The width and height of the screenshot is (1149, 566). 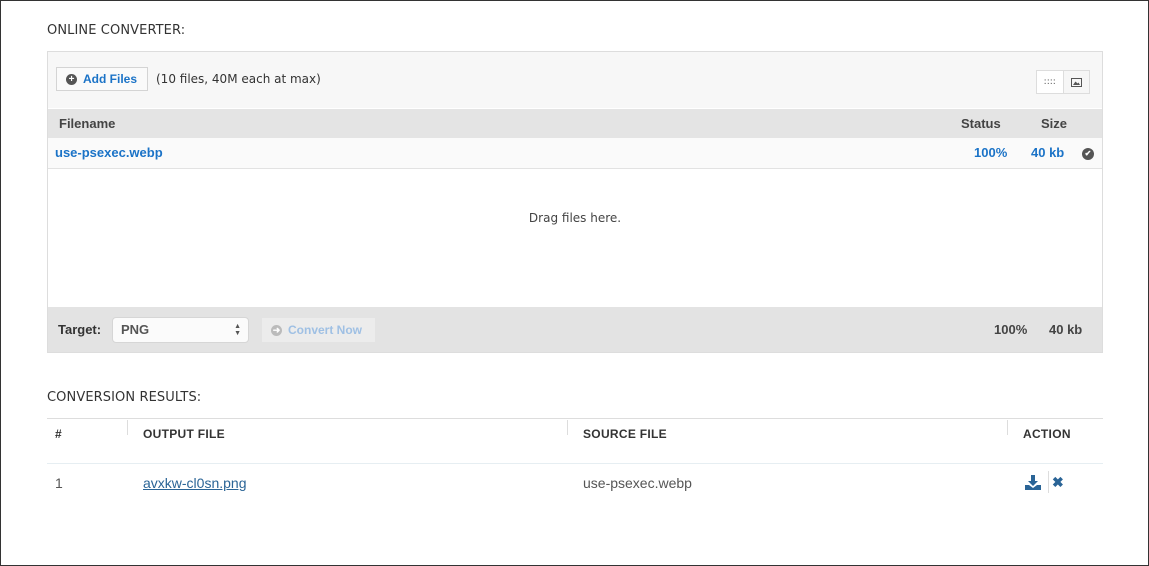 I want to click on file-size: 40 kb, so click(x=1048, y=152).